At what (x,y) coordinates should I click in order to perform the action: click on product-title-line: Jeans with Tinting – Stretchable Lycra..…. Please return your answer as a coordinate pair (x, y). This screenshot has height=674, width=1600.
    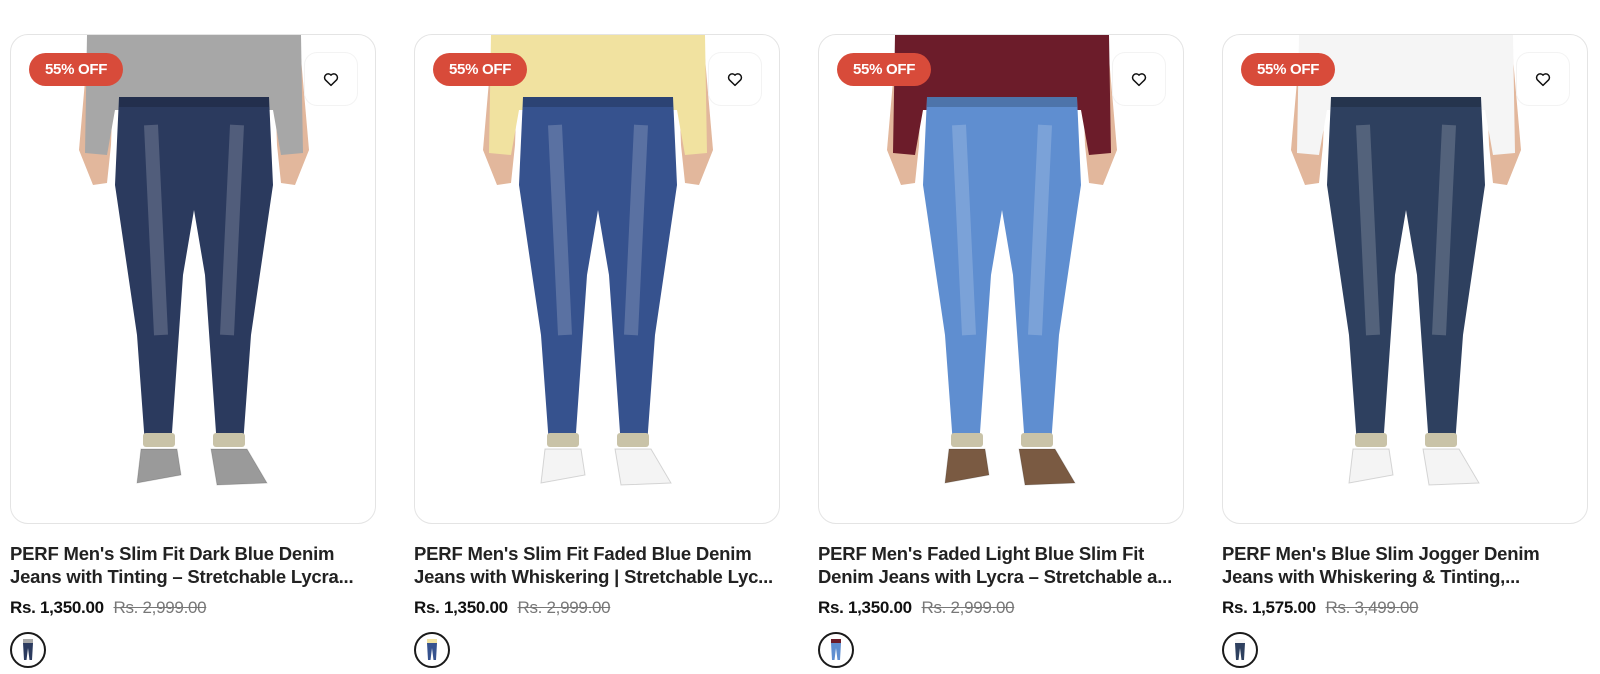
    Looking at the image, I should click on (191, 576).